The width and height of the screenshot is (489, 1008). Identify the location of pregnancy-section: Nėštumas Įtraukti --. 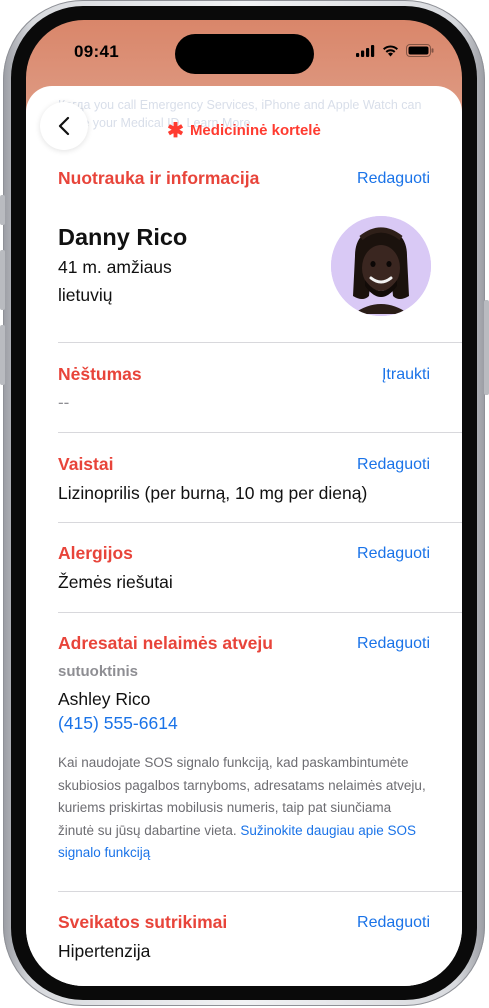
(244, 388).